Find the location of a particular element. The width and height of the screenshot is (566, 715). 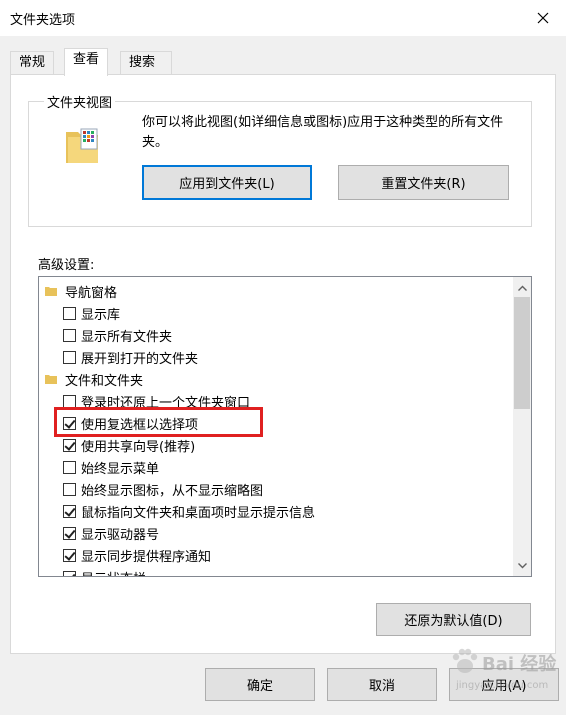

list-item: 文件和文件夹 is located at coordinates (94, 379).